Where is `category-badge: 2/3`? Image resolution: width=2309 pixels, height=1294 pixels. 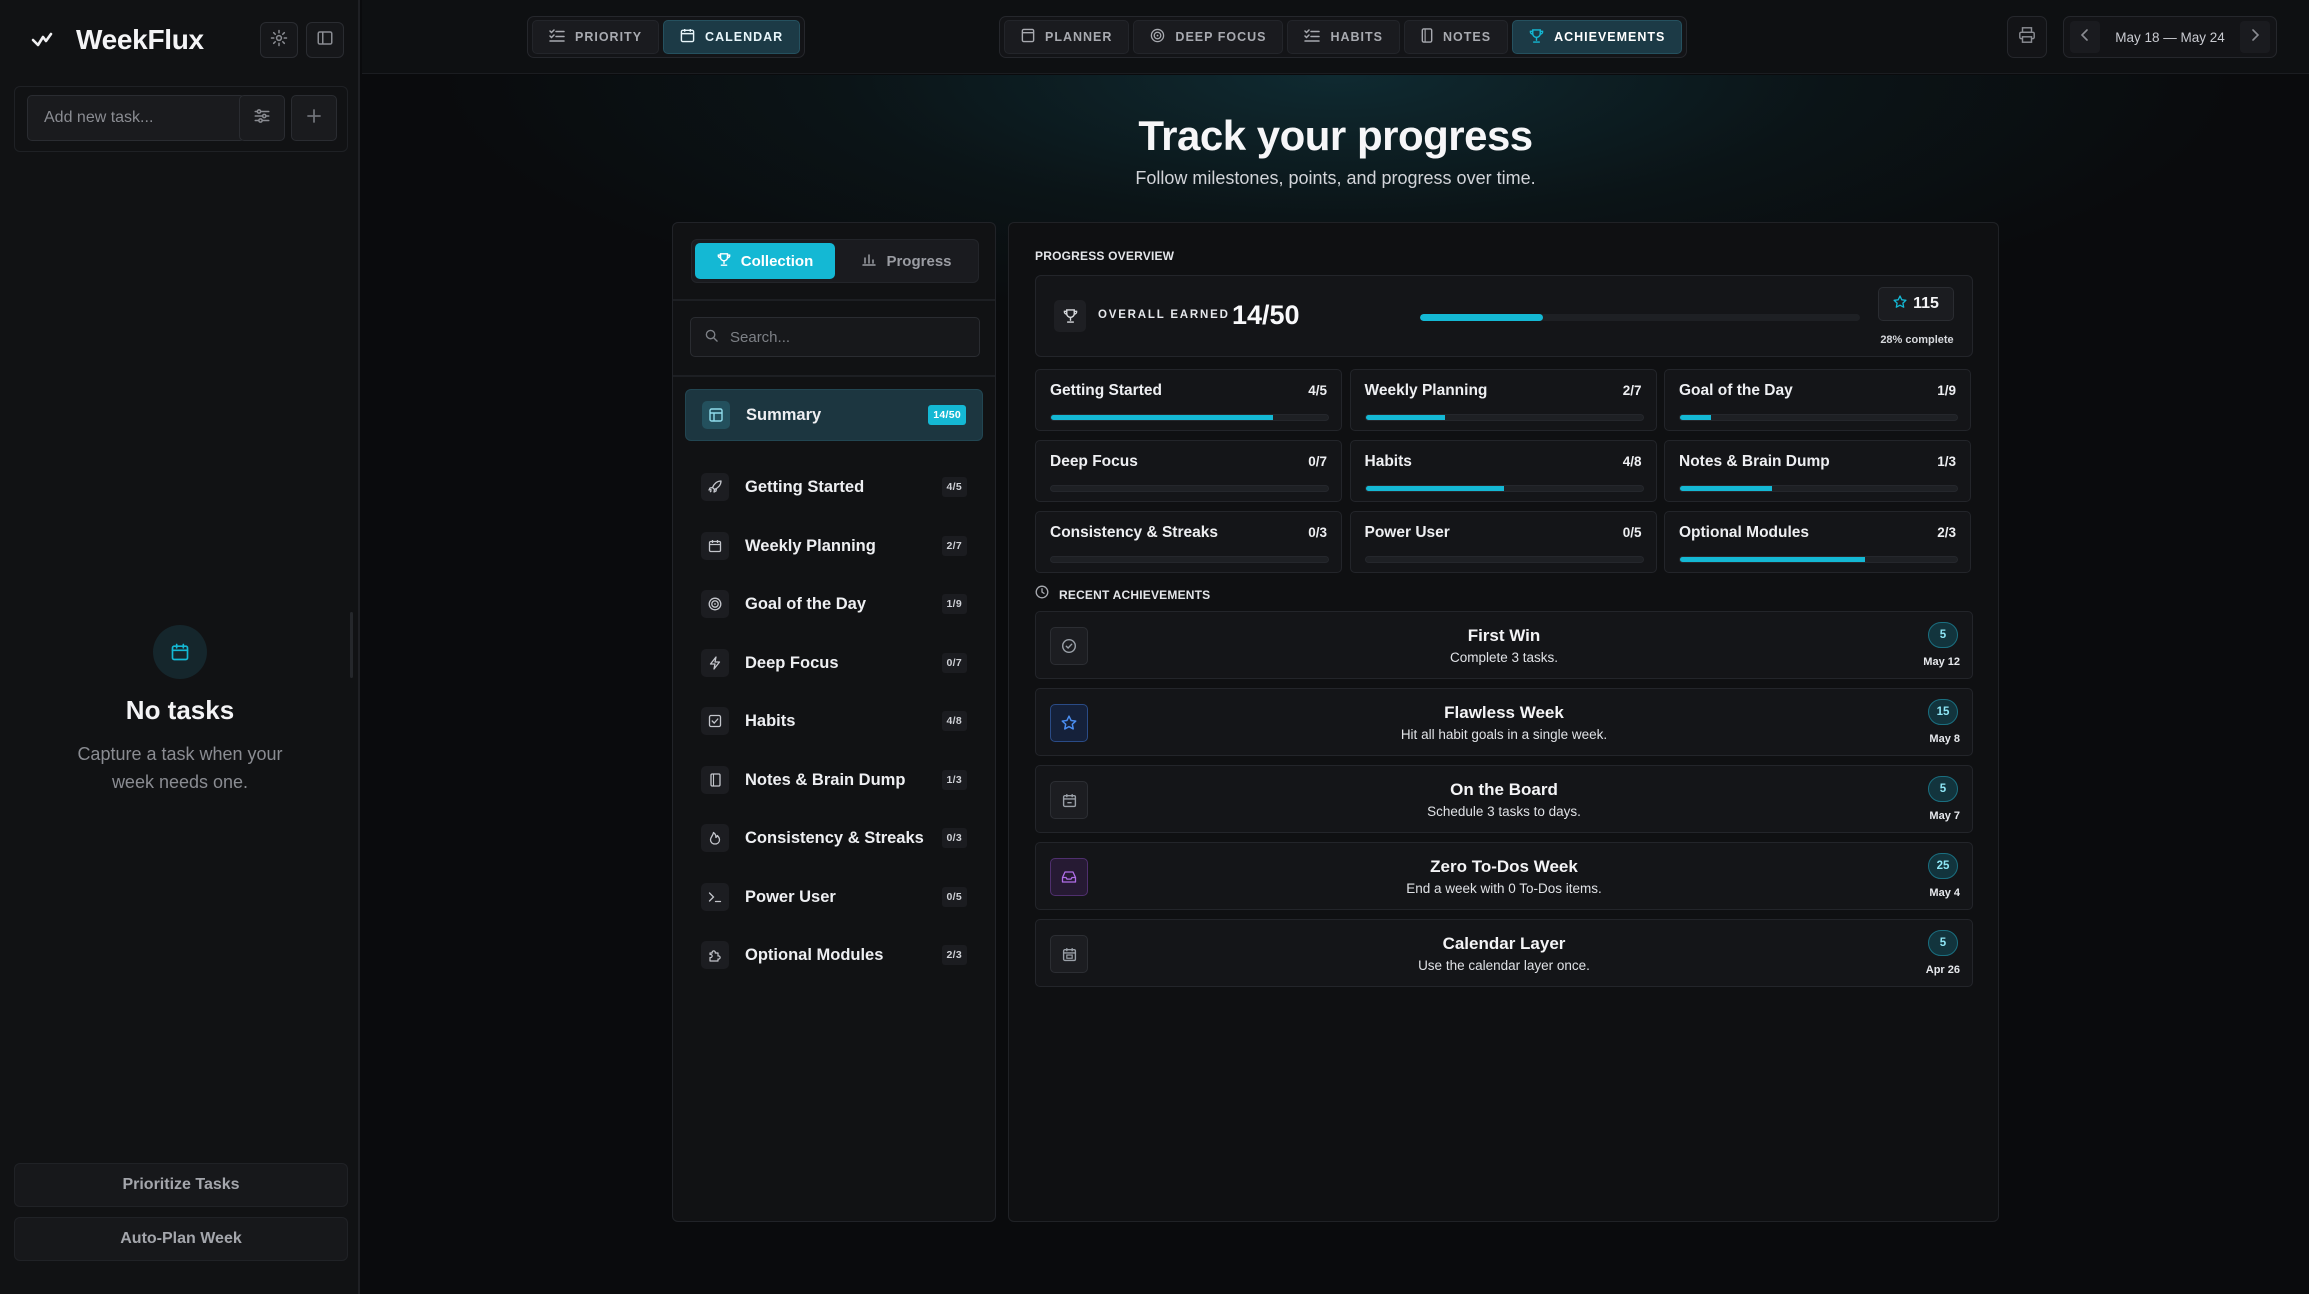
category-badge: 2/3 is located at coordinates (954, 955).